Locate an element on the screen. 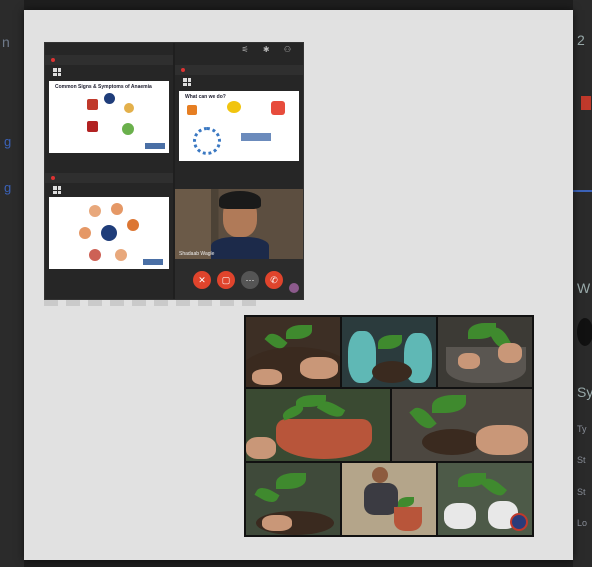 The width and height of the screenshot is (592, 567). slide-title: What can we do? is located at coordinates (205, 97).